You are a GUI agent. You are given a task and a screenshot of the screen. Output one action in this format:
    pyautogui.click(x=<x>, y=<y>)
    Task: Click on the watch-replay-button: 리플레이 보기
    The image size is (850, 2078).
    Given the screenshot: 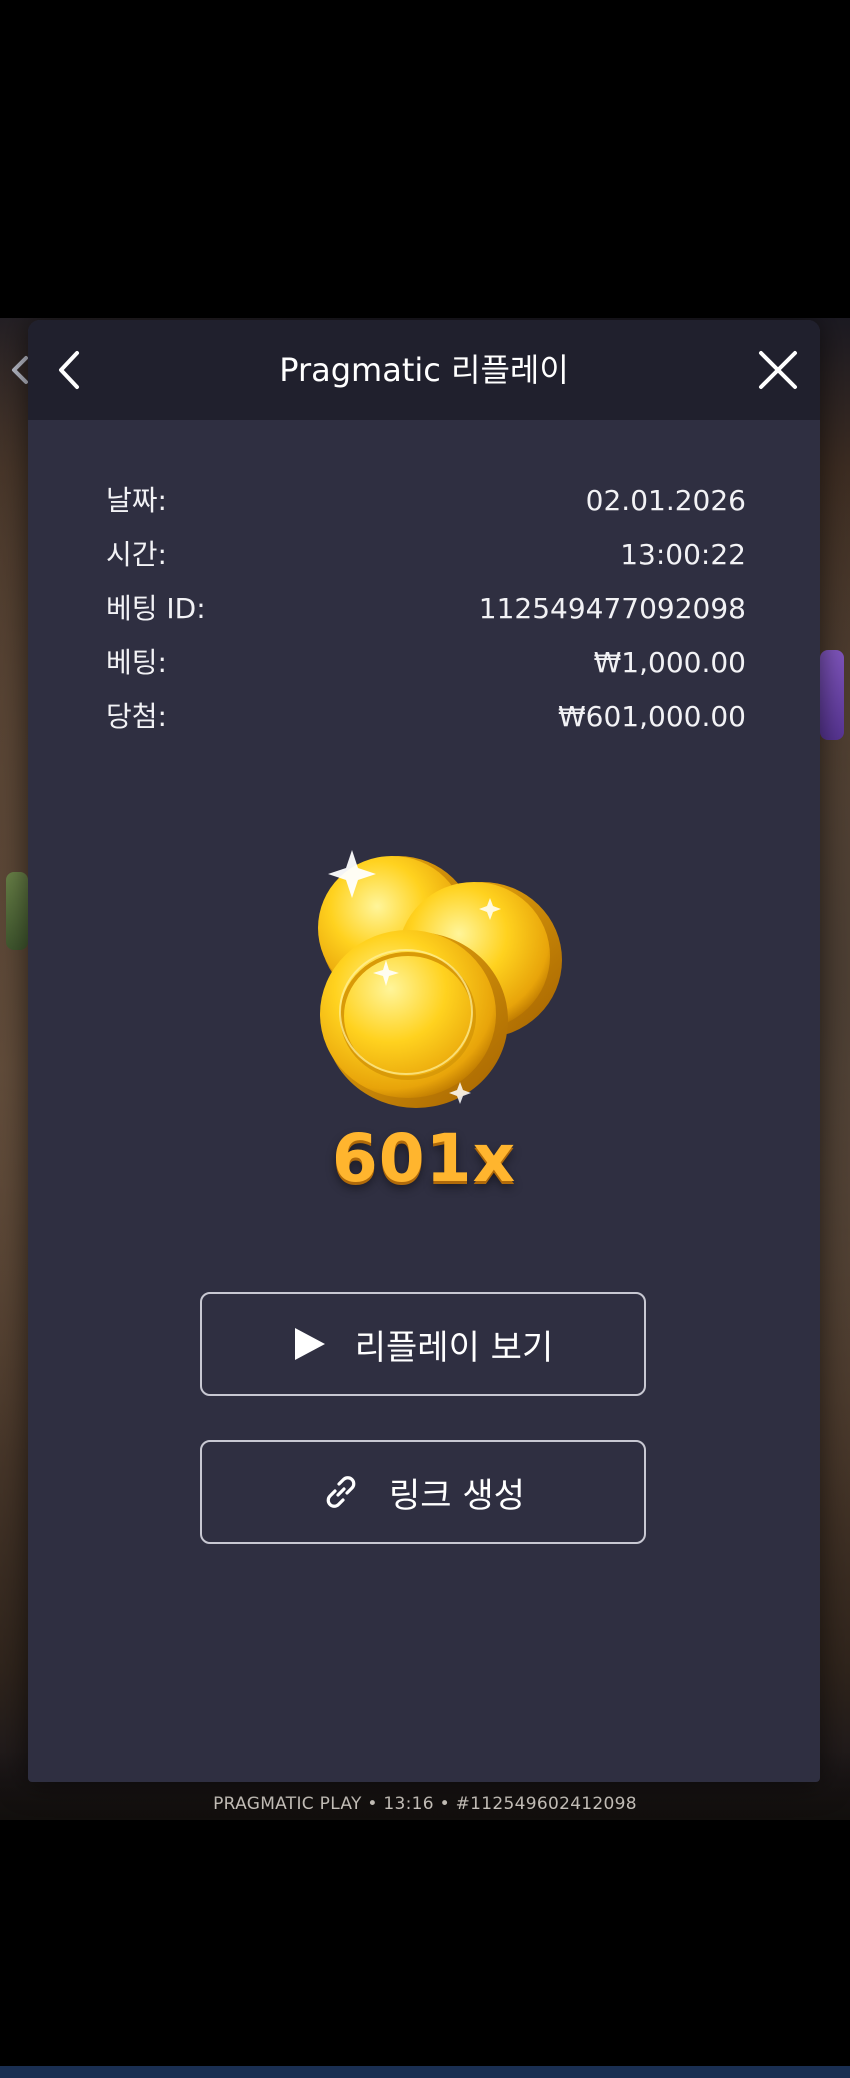 What is the action you would take?
    pyautogui.click(x=423, y=1344)
    